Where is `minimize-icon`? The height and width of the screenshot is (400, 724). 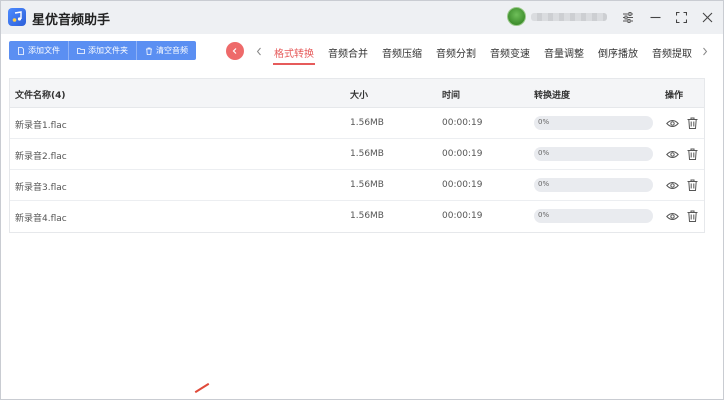 minimize-icon is located at coordinates (655, 17).